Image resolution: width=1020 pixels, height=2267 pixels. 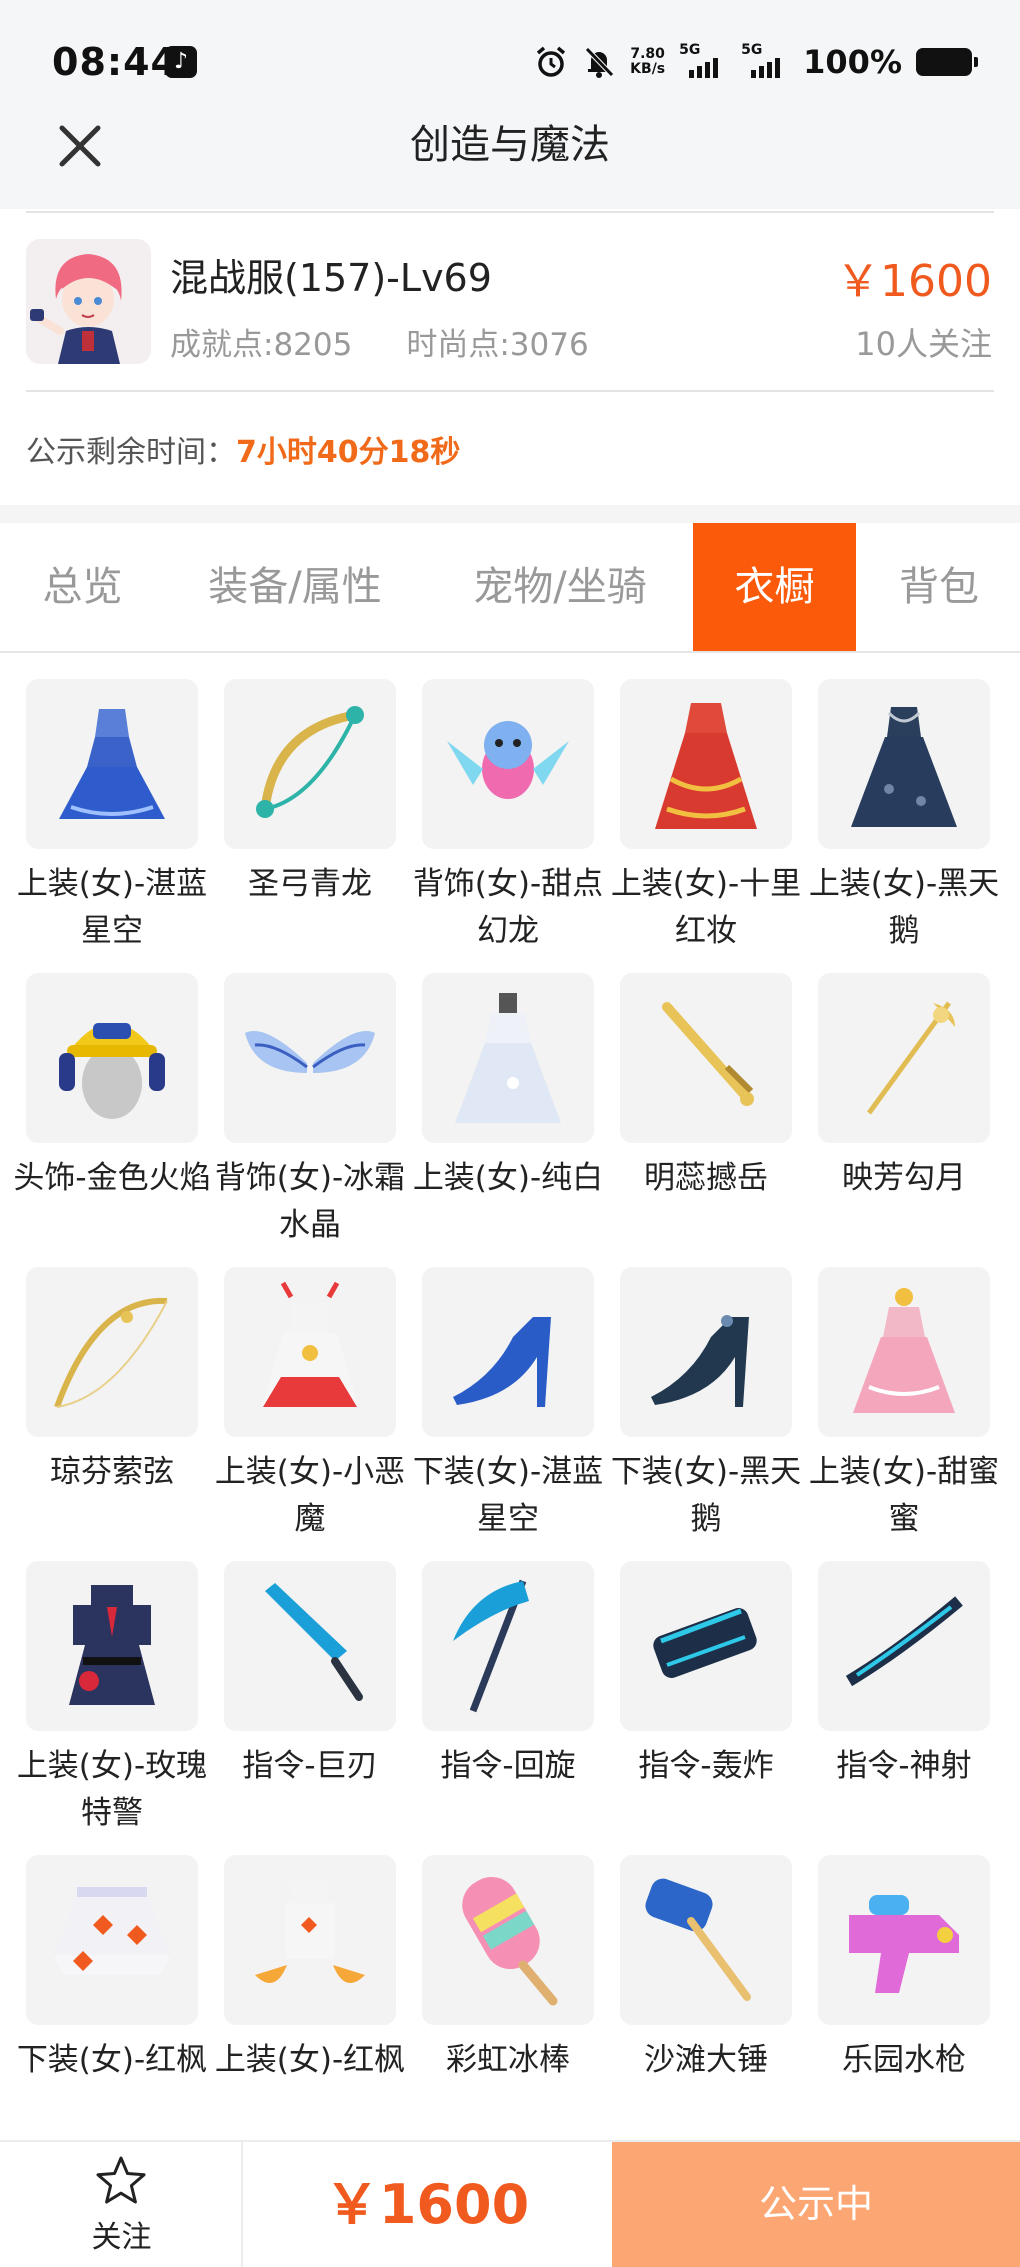 What do you see at coordinates (904, 817) in the screenshot?
I see `wardrobe-item: 上装(女)-黑天鹅` at bounding box center [904, 817].